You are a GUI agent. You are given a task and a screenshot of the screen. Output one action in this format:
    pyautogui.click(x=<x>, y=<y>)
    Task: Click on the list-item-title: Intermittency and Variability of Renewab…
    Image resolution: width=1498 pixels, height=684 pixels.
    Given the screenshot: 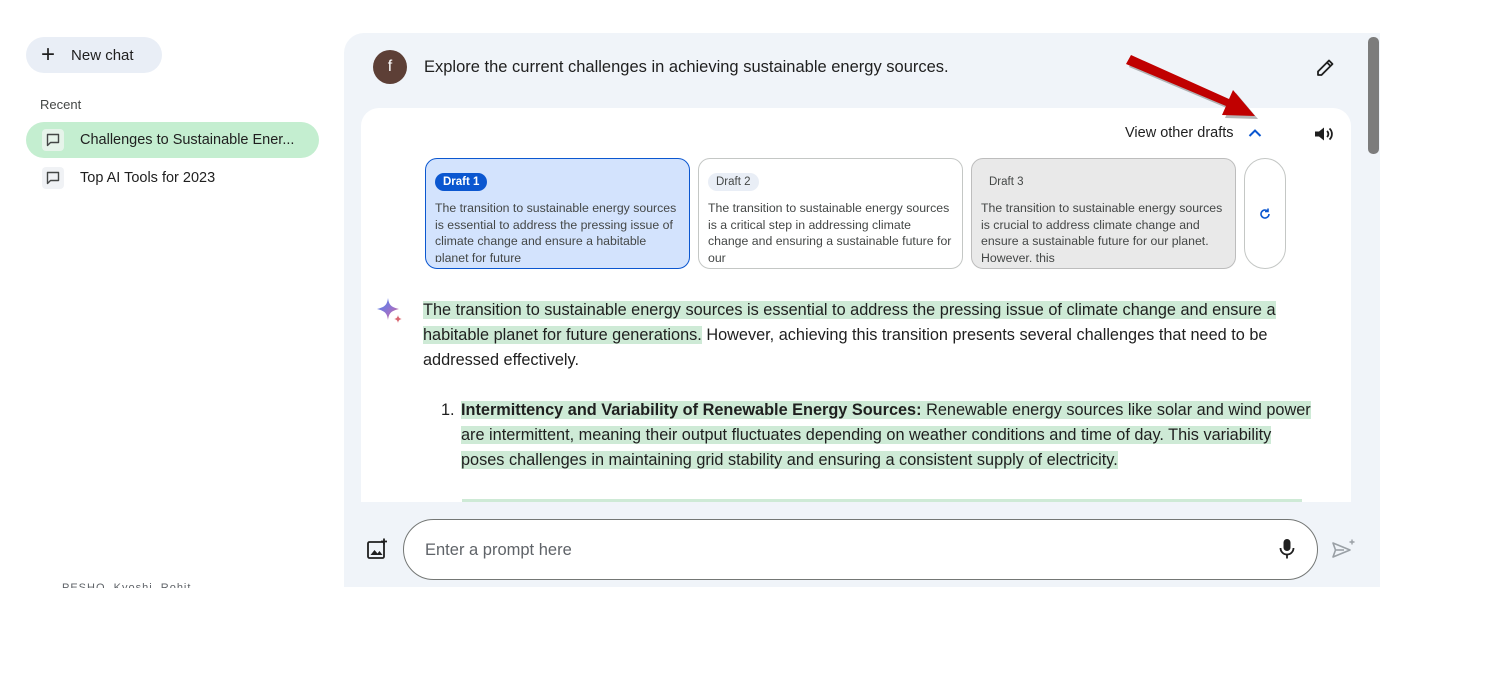 What is the action you would take?
    pyautogui.click(x=691, y=410)
    